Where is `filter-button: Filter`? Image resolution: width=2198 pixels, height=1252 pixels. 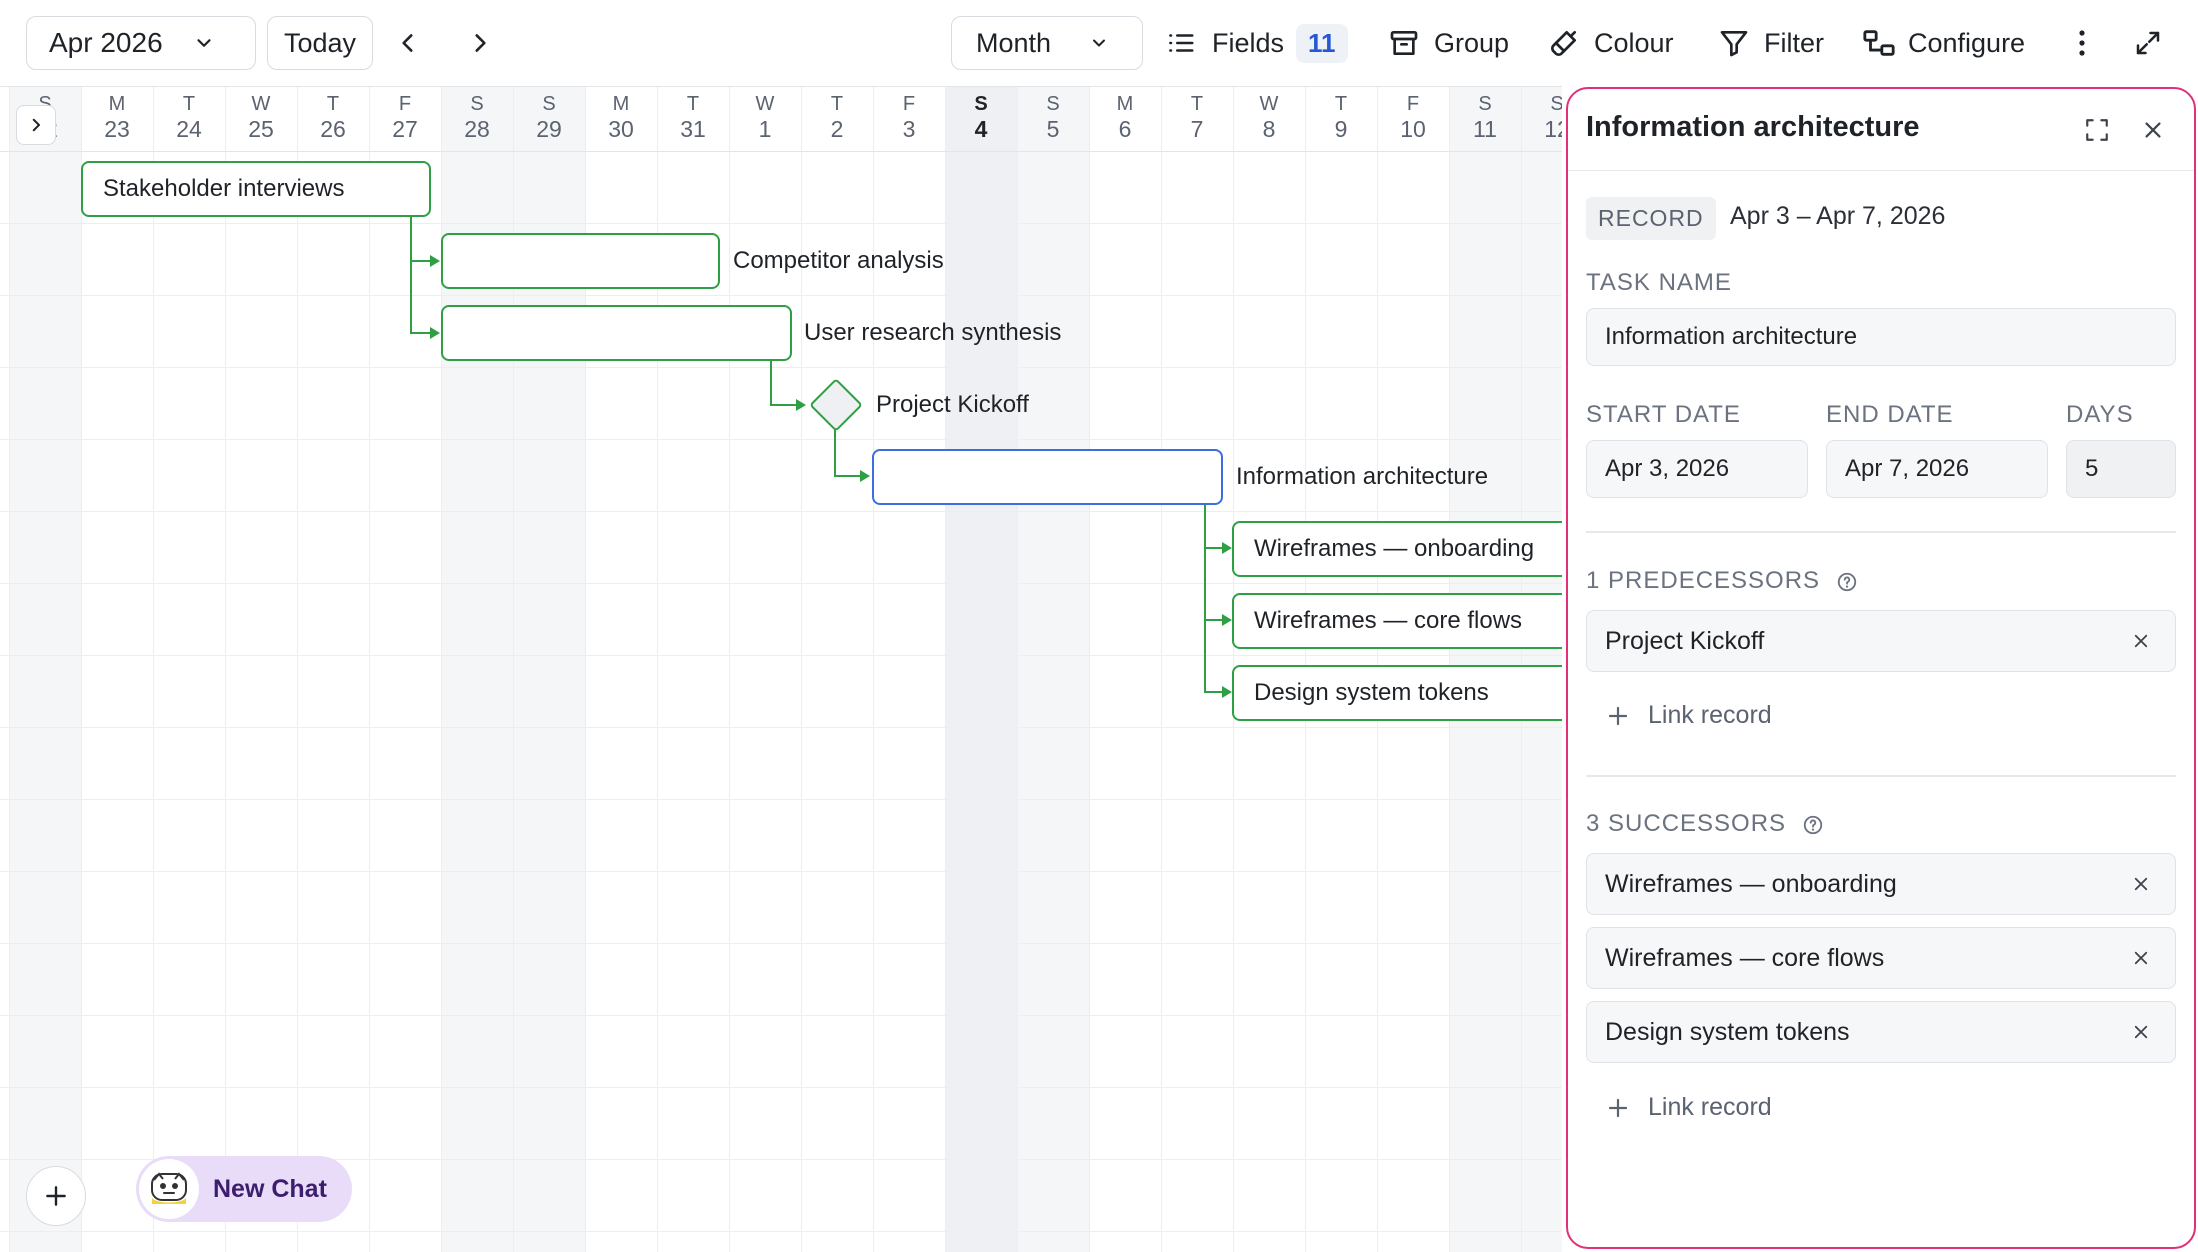
filter-button: Filter is located at coordinates (1771, 43).